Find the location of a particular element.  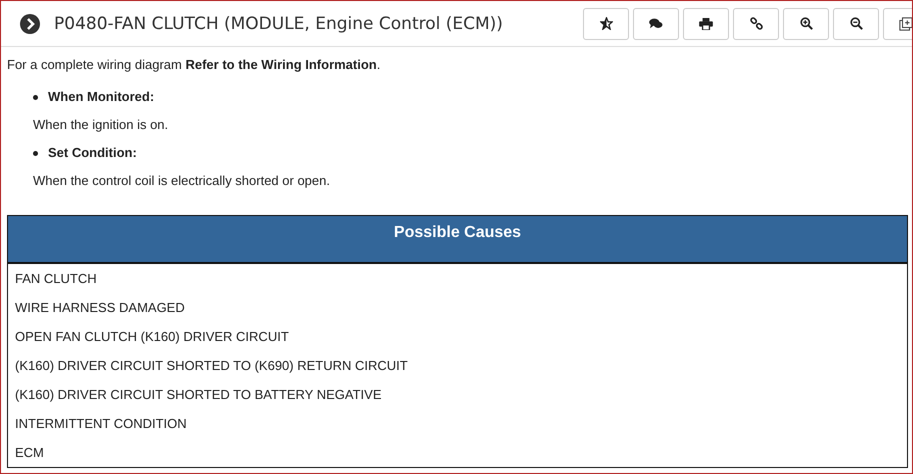

add-window-icon is located at coordinates (905, 23).